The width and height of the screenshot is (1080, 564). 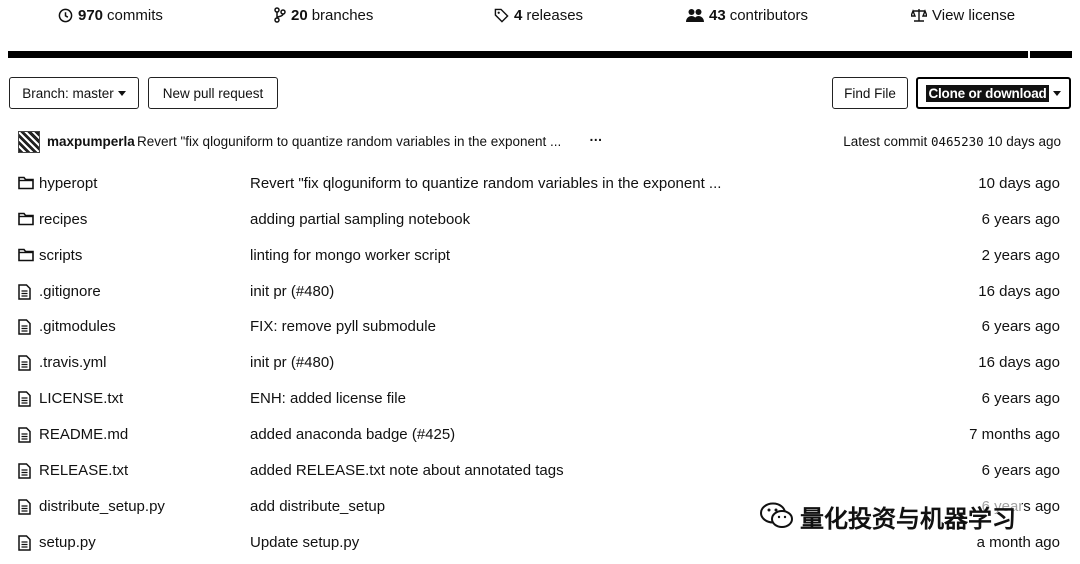 I want to click on file-commit-message-link: added anaconda badge (#425), so click(x=352, y=434).